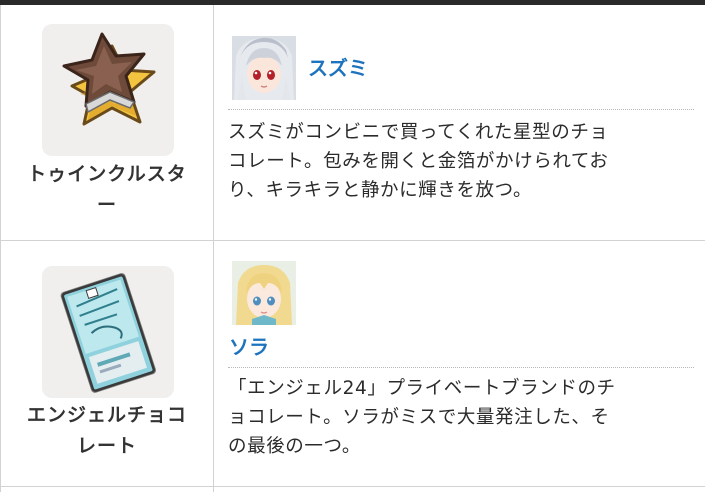 The width and height of the screenshot is (705, 492). Describe the element at coordinates (108, 90) in the screenshot. I see `star-chocolate-icon` at that location.